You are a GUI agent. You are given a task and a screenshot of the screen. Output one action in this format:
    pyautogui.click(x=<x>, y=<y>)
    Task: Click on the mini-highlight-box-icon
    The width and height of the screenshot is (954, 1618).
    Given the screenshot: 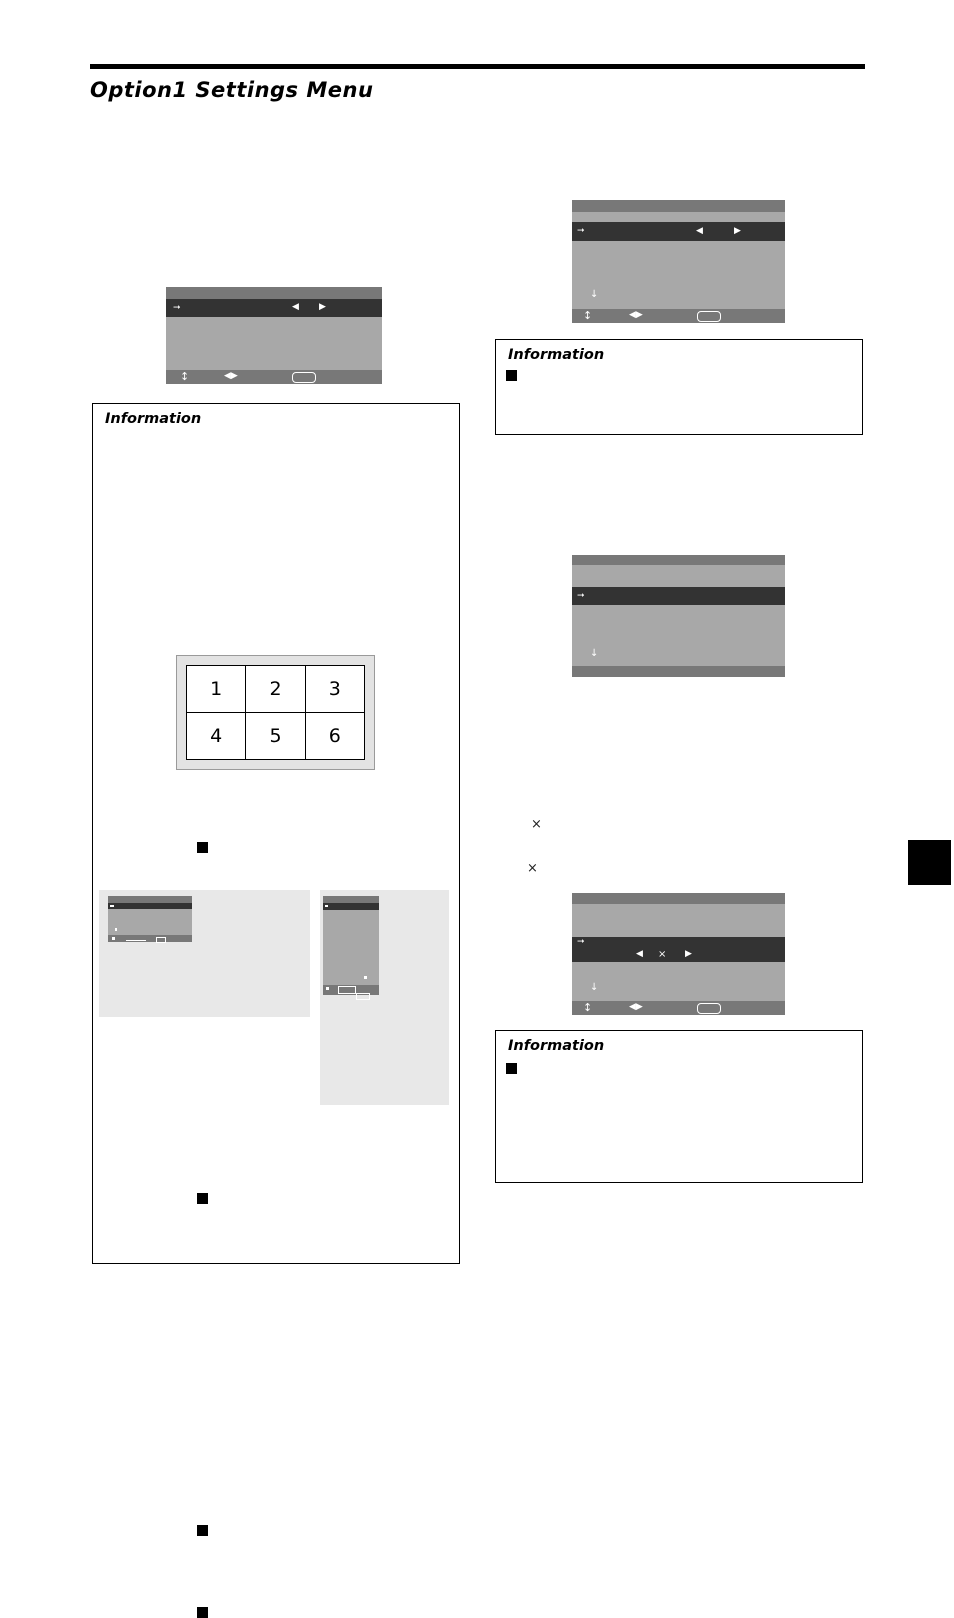 What is the action you would take?
    pyautogui.click(x=347, y=990)
    